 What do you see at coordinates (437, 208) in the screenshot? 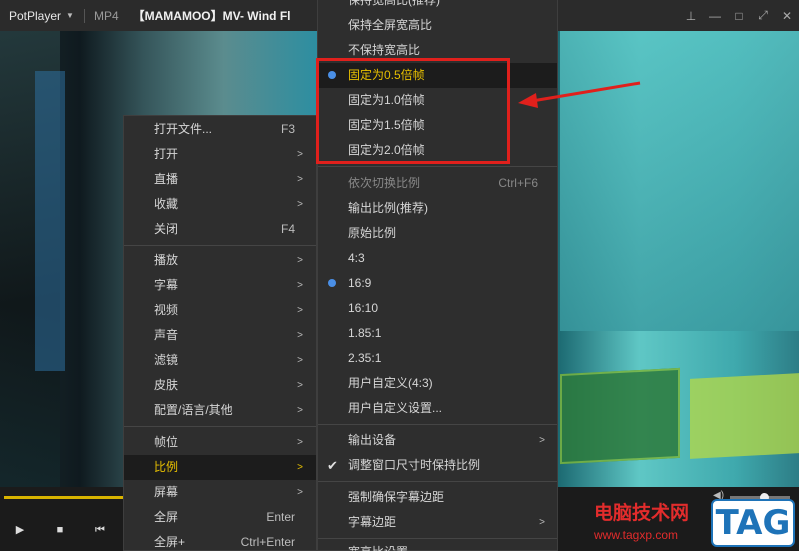
I see `submenu-item-output-ratio: 输出比例(推荐)` at bounding box center [437, 208].